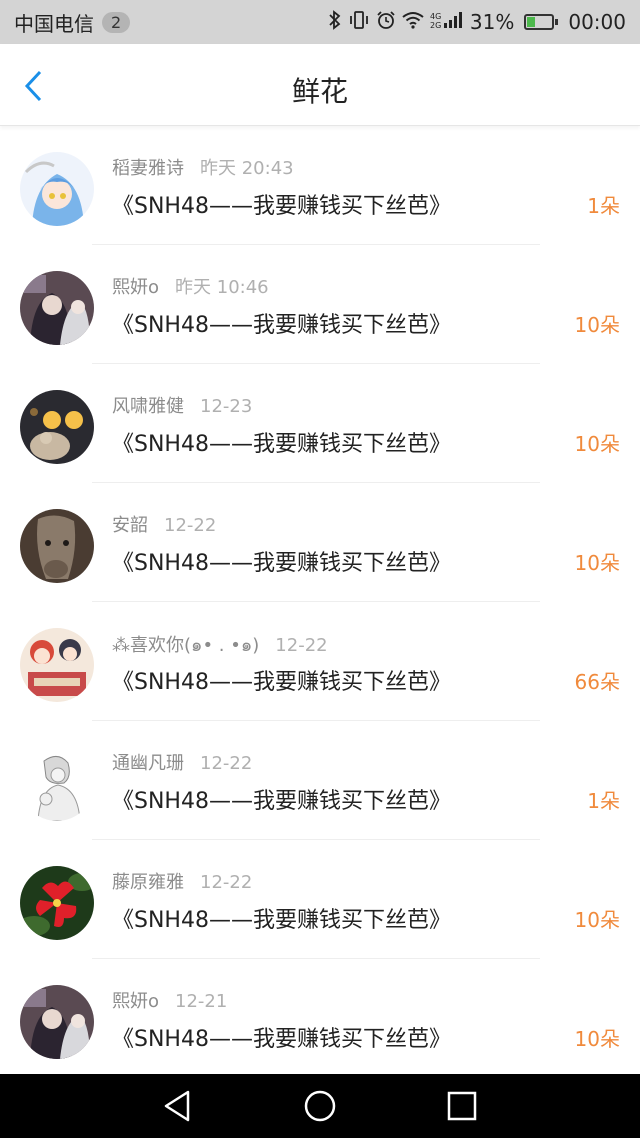  I want to click on page-title: 鲜花, so click(319, 91).